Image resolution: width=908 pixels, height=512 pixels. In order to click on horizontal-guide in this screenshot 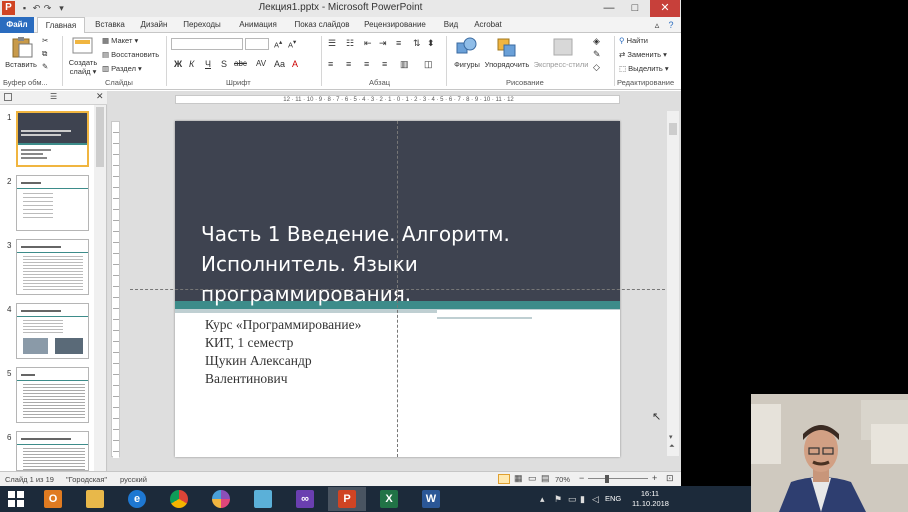, I will do `click(397, 289)`.